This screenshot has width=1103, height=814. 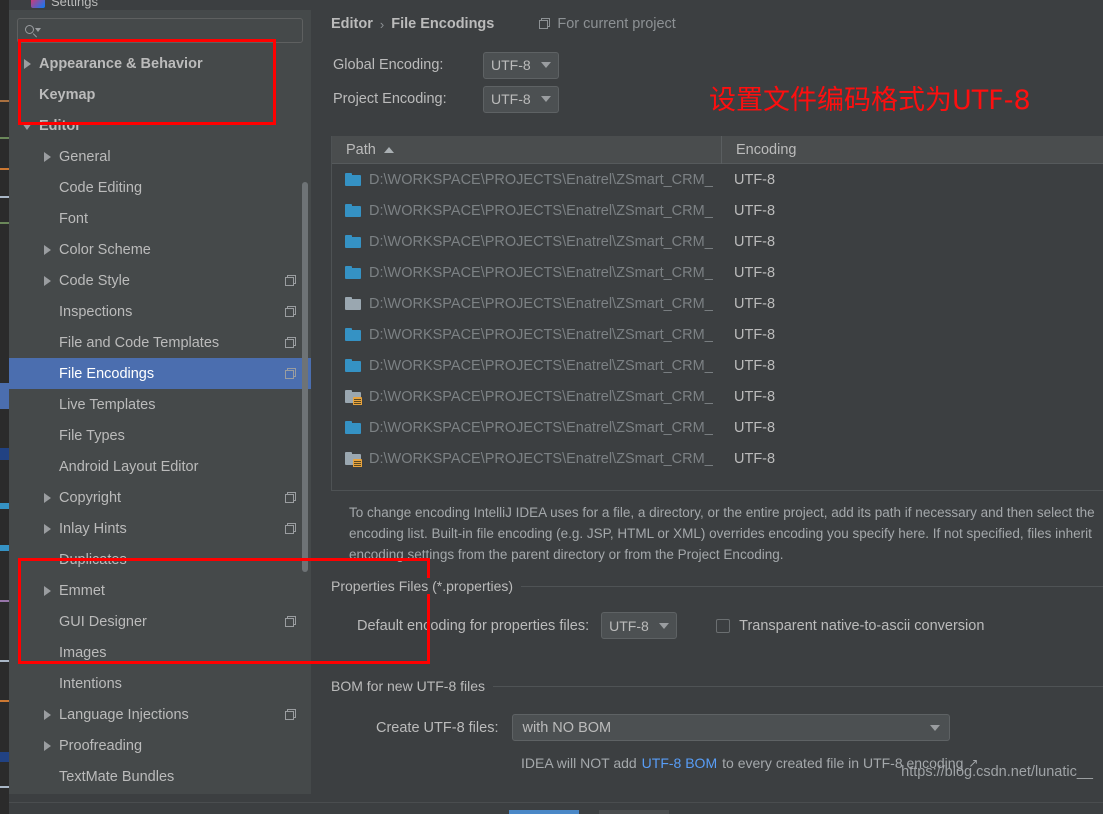 I want to click on global-encoding-dropdown: UTF-8, so click(x=521, y=65).